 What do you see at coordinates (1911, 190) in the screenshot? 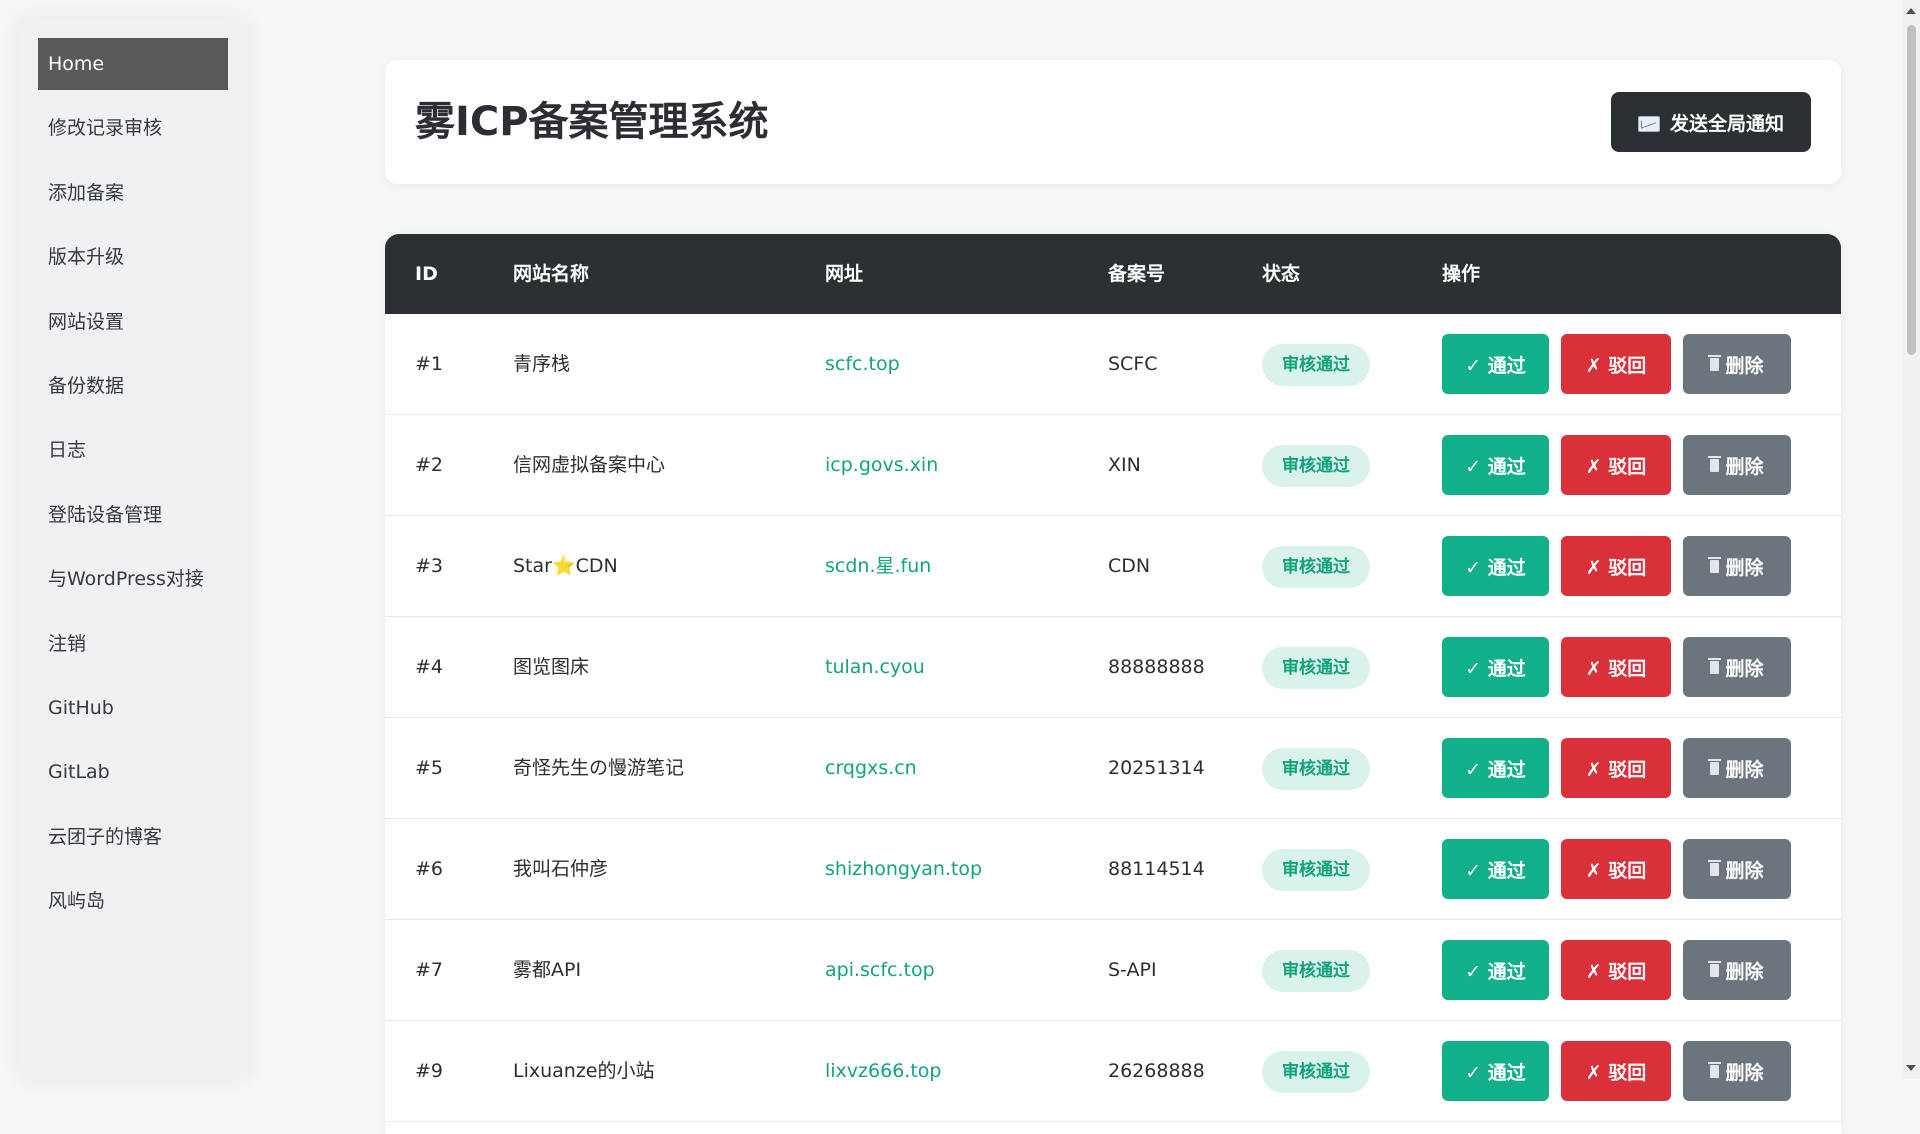
I see `scrollbar-thumb` at bounding box center [1911, 190].